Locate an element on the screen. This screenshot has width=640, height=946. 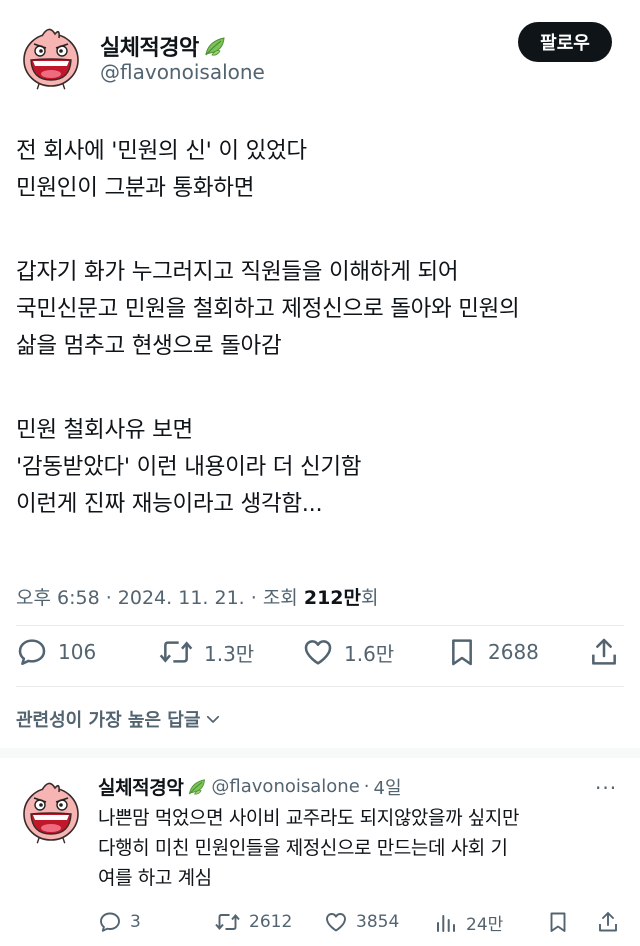
sort-label: 관련성이 가장 높은 답글 is located at coordinates (108, 720).